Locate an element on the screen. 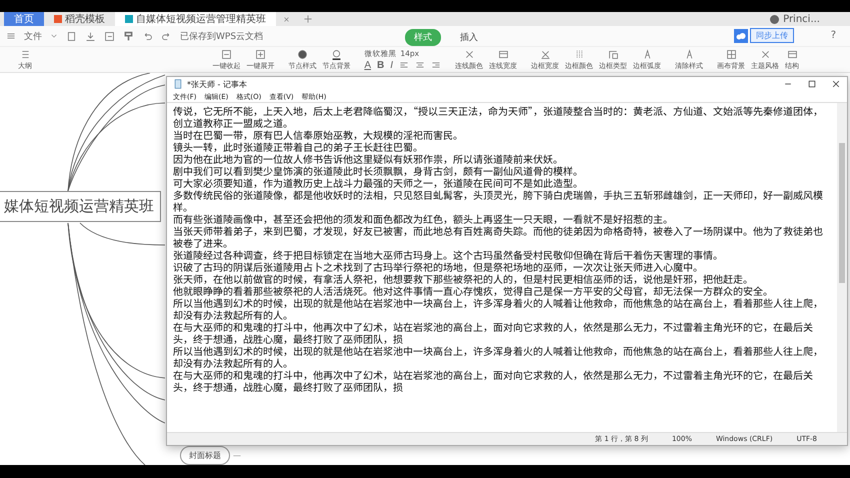  format-button: I is located at coordinates (391, 65).